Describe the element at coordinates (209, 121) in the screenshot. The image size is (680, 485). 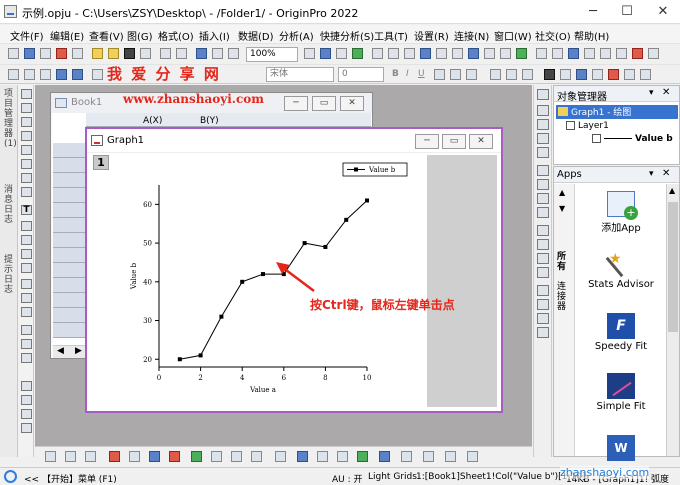
I see `column-header-b: B(Y)` at that location.